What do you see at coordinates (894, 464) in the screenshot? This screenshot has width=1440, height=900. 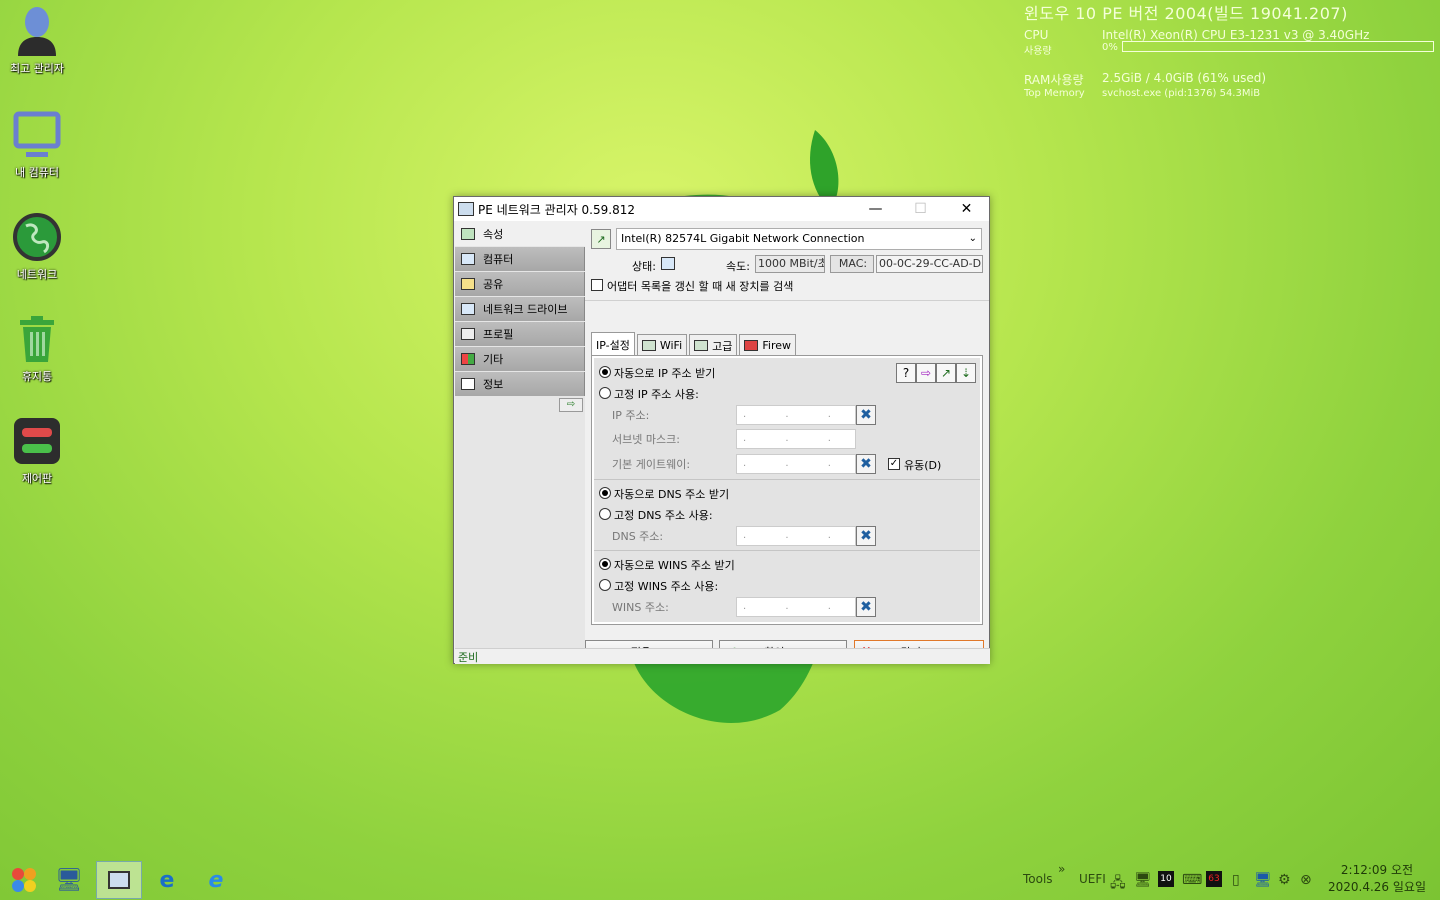 I see `dynamic-checkbox: ✓` at bounding box center [894, 464].